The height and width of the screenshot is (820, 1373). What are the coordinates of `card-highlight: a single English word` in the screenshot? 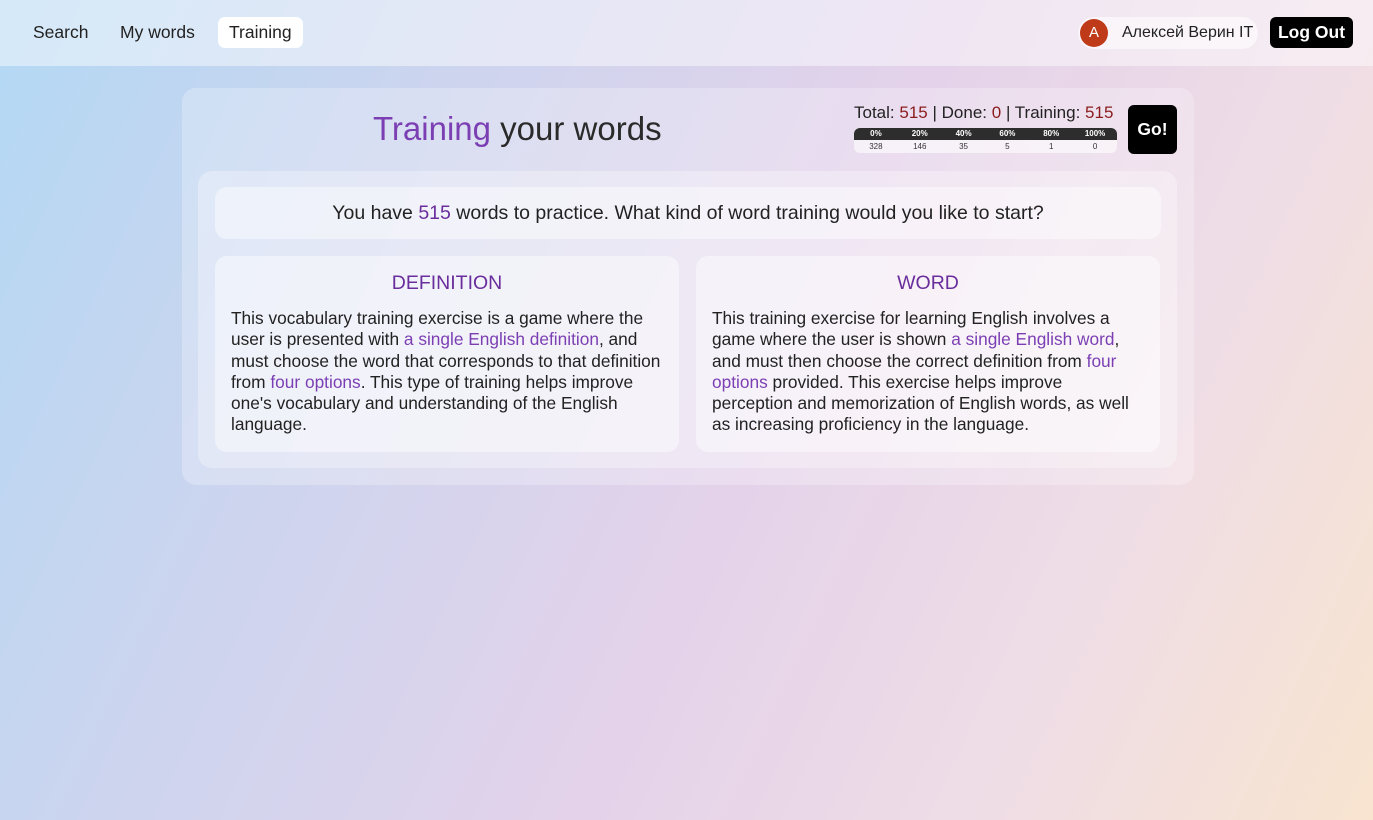 It's located at (1033, 339).